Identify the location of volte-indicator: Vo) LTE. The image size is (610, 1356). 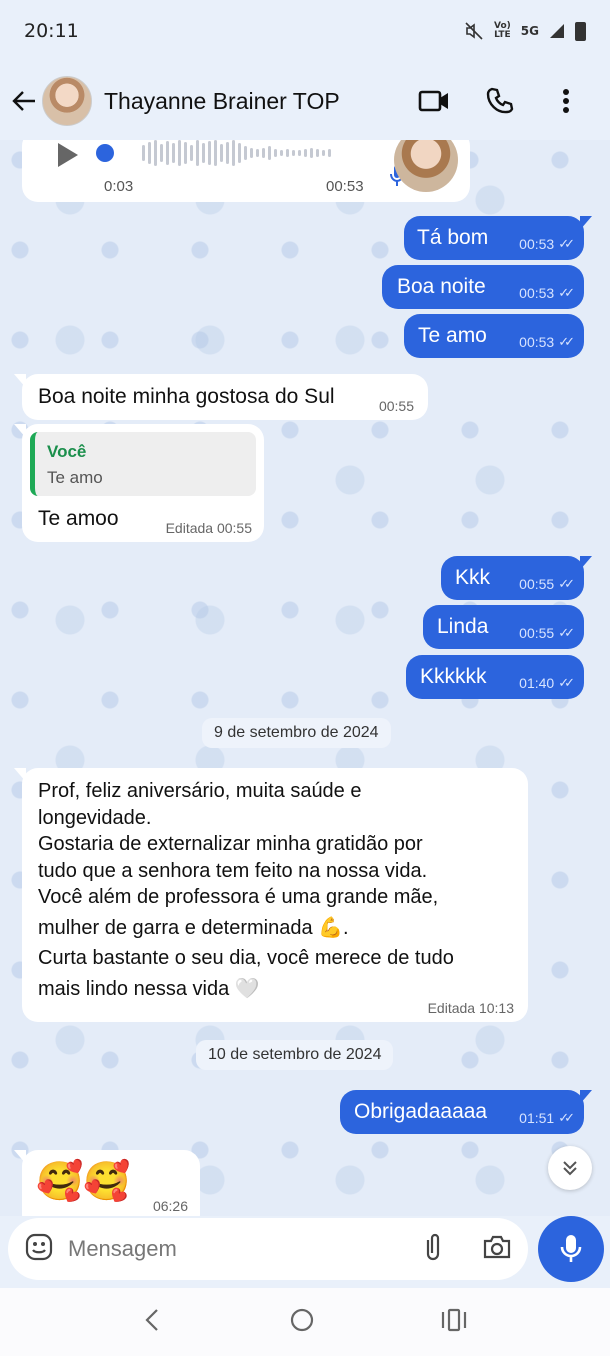
(502, 31).